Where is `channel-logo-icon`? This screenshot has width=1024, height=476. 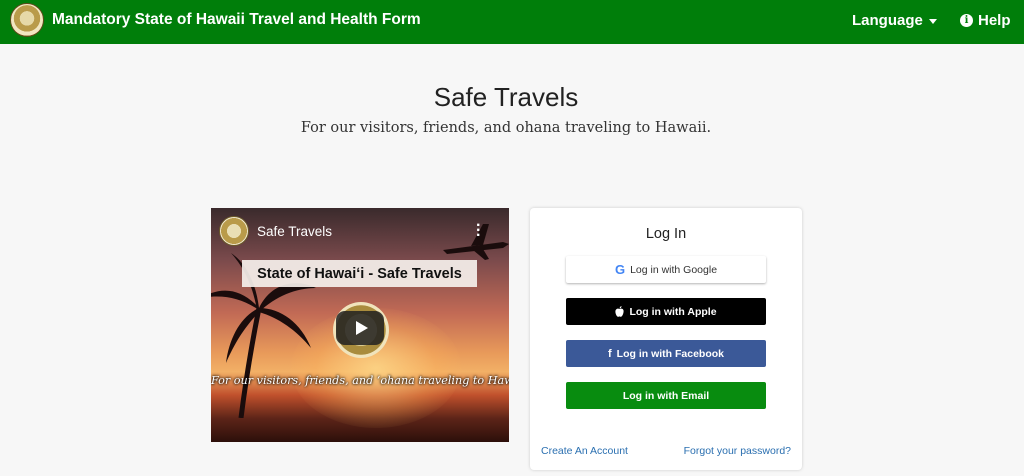
channel-logo-icon is located at coordinates (234, 231).